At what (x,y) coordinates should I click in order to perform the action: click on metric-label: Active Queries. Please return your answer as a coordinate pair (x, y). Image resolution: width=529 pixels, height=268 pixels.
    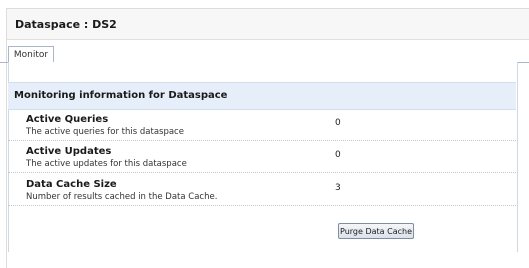
    Looking at the image, I should click on (67, 119).